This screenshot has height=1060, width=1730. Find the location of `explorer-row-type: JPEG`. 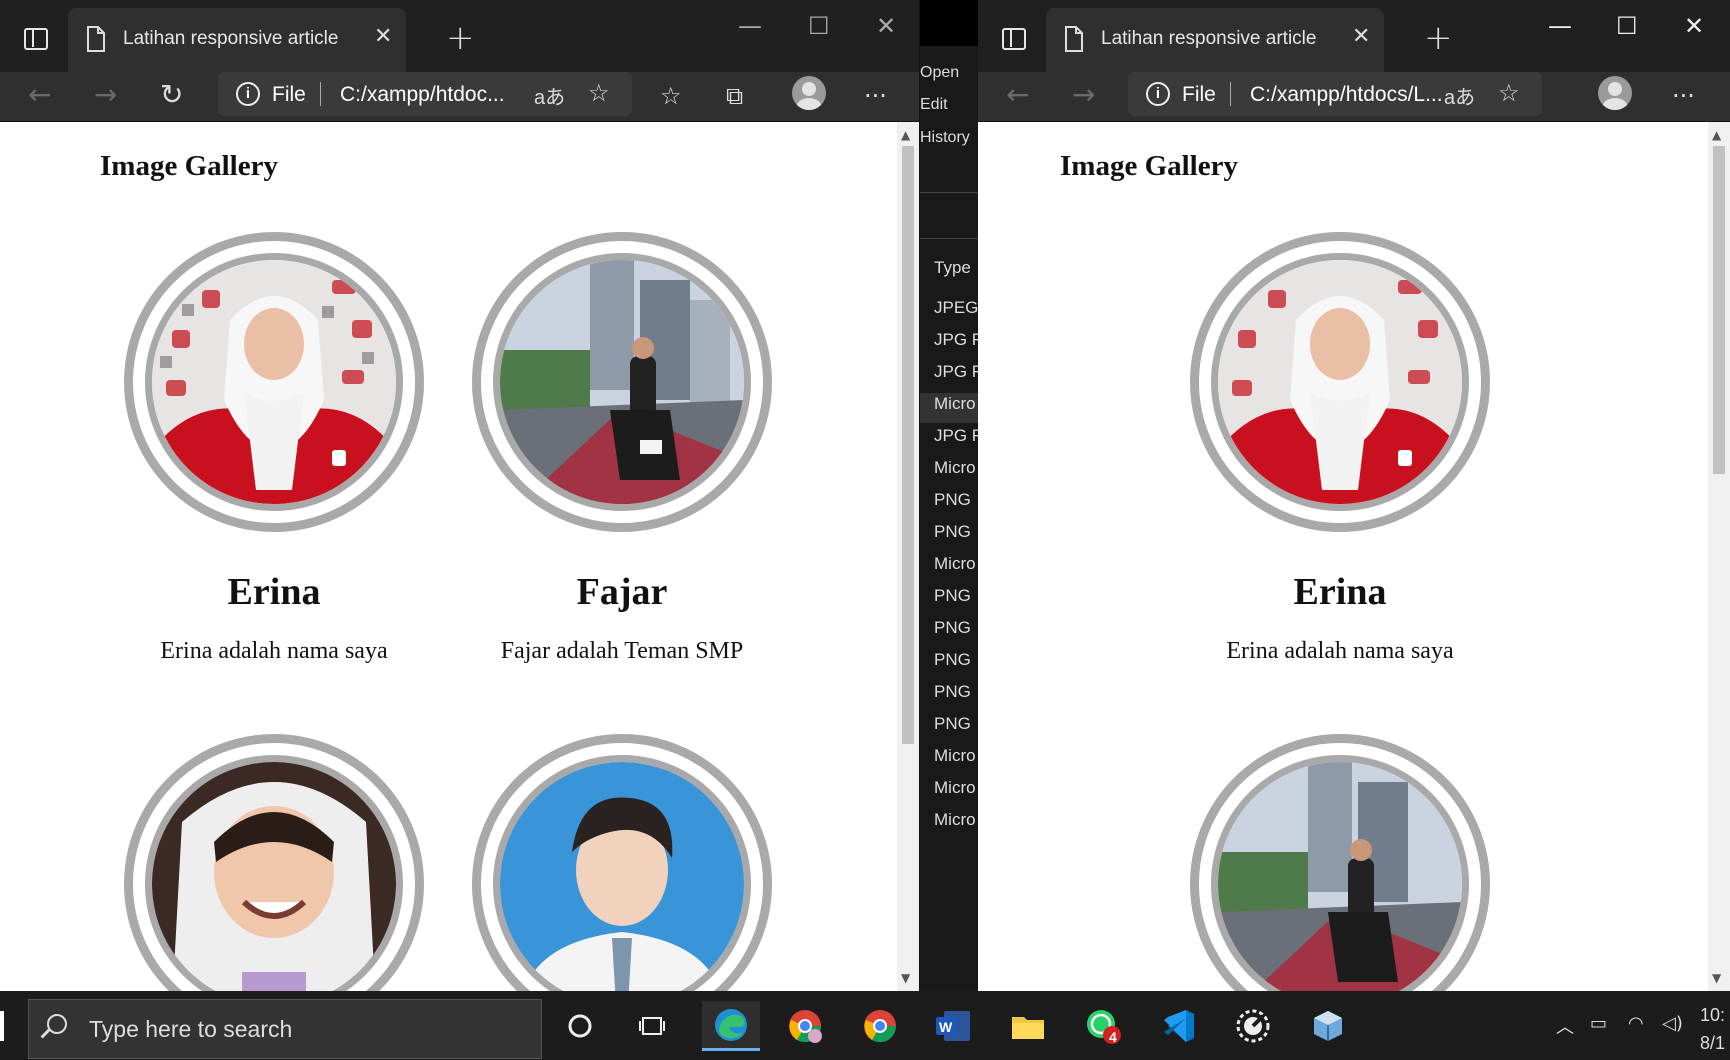

explorer-row-type: JPEG is located at coordinates (956, 308).